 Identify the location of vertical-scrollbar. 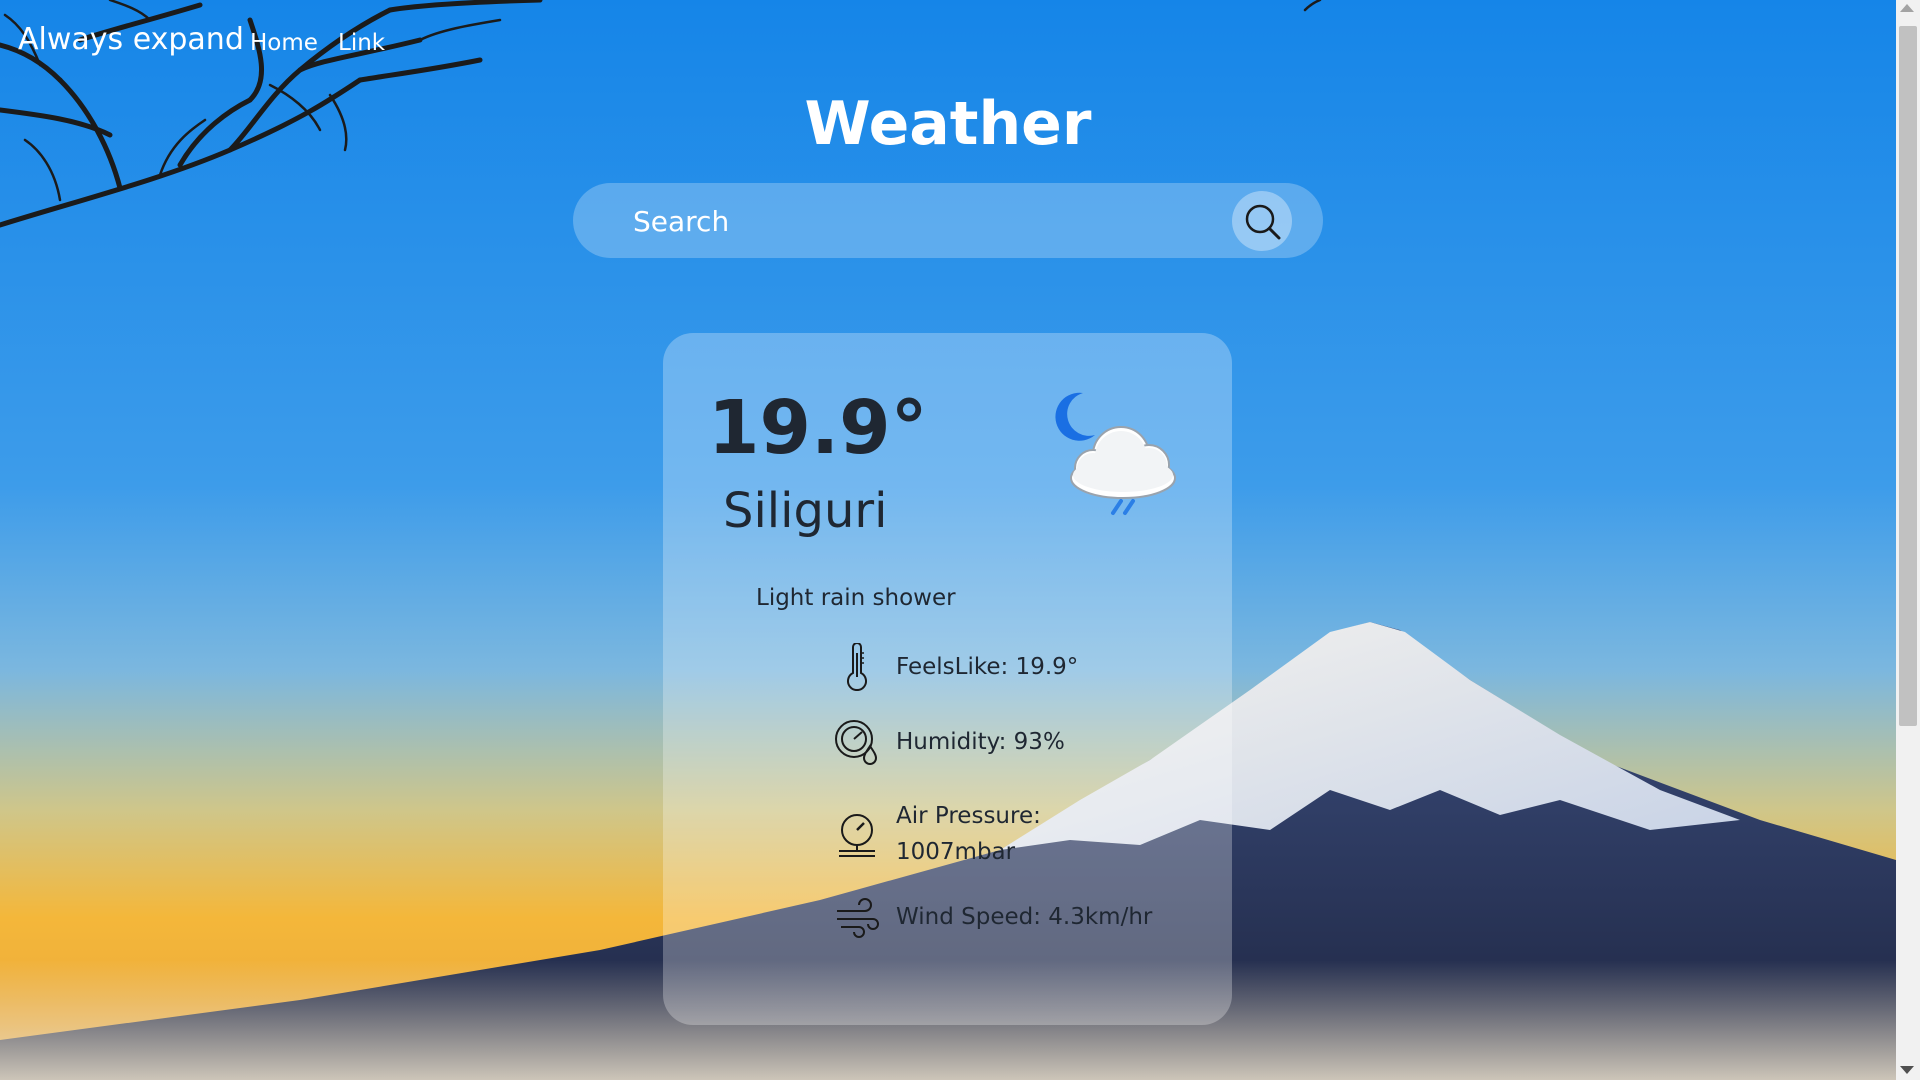
(1908, 540).